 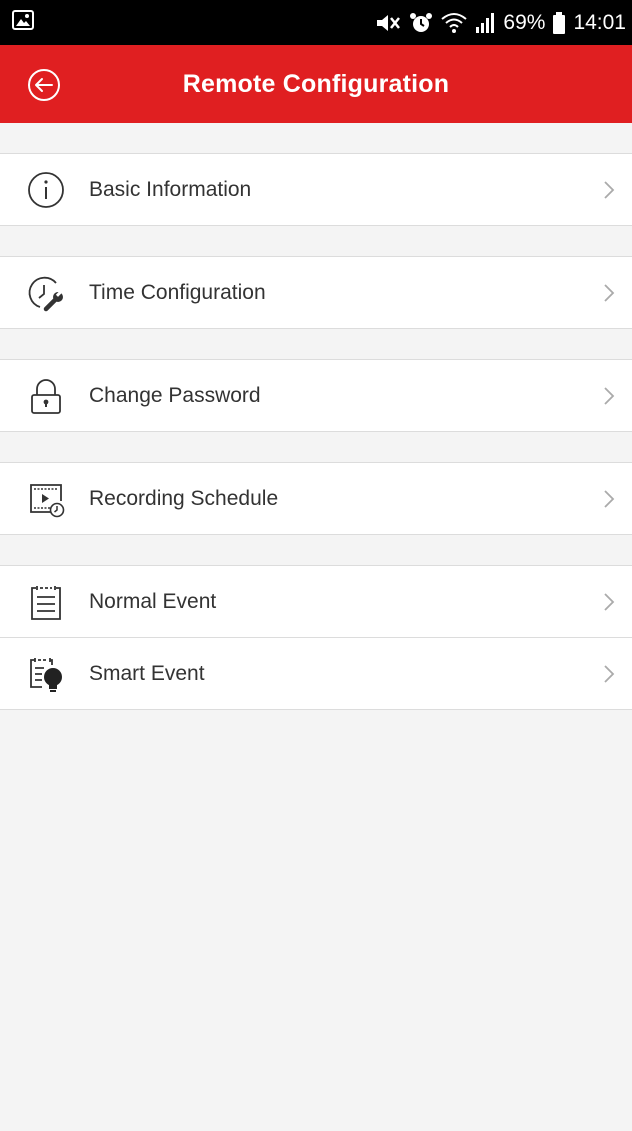 I want to click on menu-item-recording-schedule: Recording Schedule, so click(x=316, y=498).